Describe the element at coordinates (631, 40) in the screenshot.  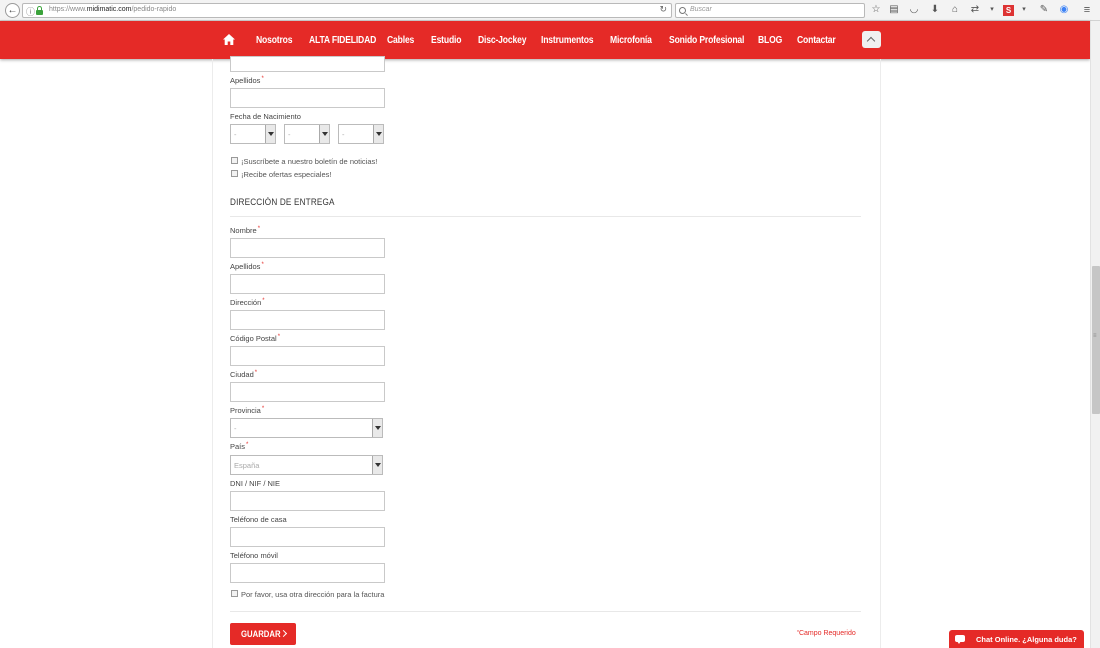
I see `nav-item-microfonia: Microfonía` at that location.